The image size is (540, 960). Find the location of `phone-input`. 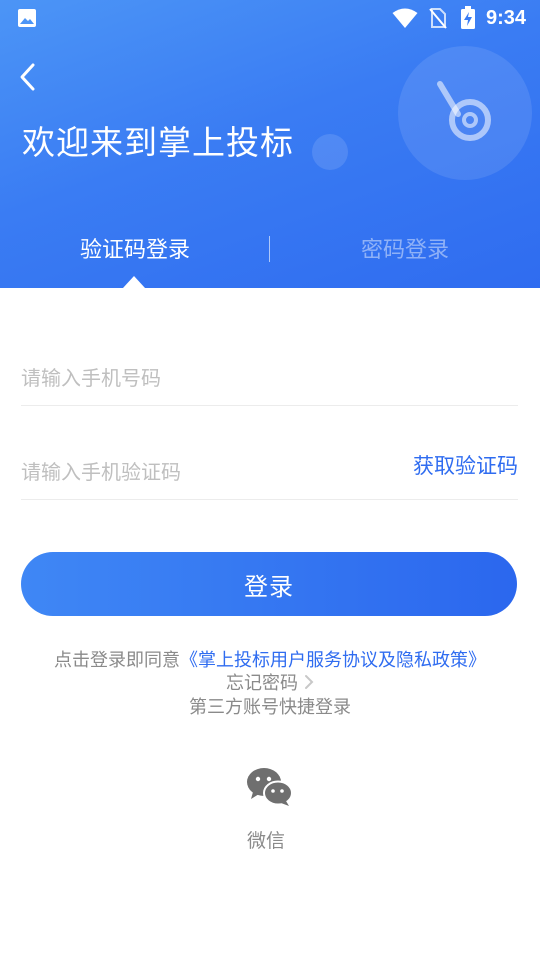

phone-input is located at coordinates (211, 378).